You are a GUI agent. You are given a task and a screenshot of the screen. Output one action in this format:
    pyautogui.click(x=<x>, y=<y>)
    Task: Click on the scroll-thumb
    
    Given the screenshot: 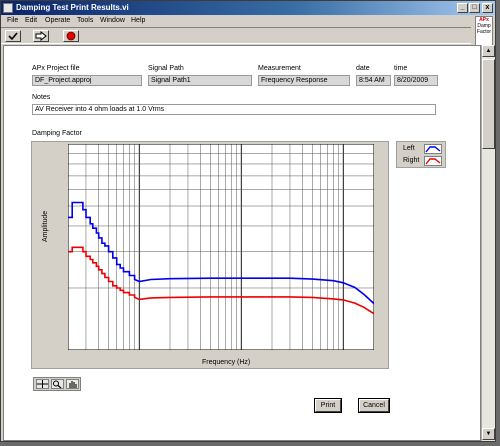 What is the action you would take?
    pyautogui.click(x=488, y=104)
    